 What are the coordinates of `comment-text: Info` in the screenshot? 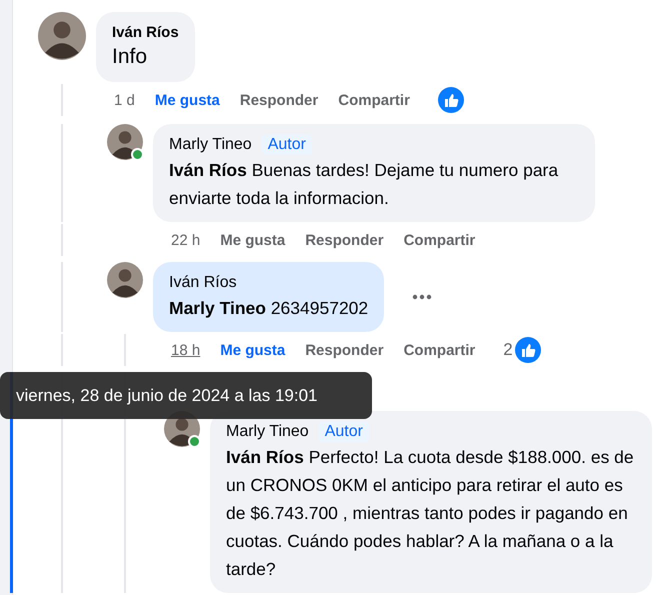 It's located at (130, 57).